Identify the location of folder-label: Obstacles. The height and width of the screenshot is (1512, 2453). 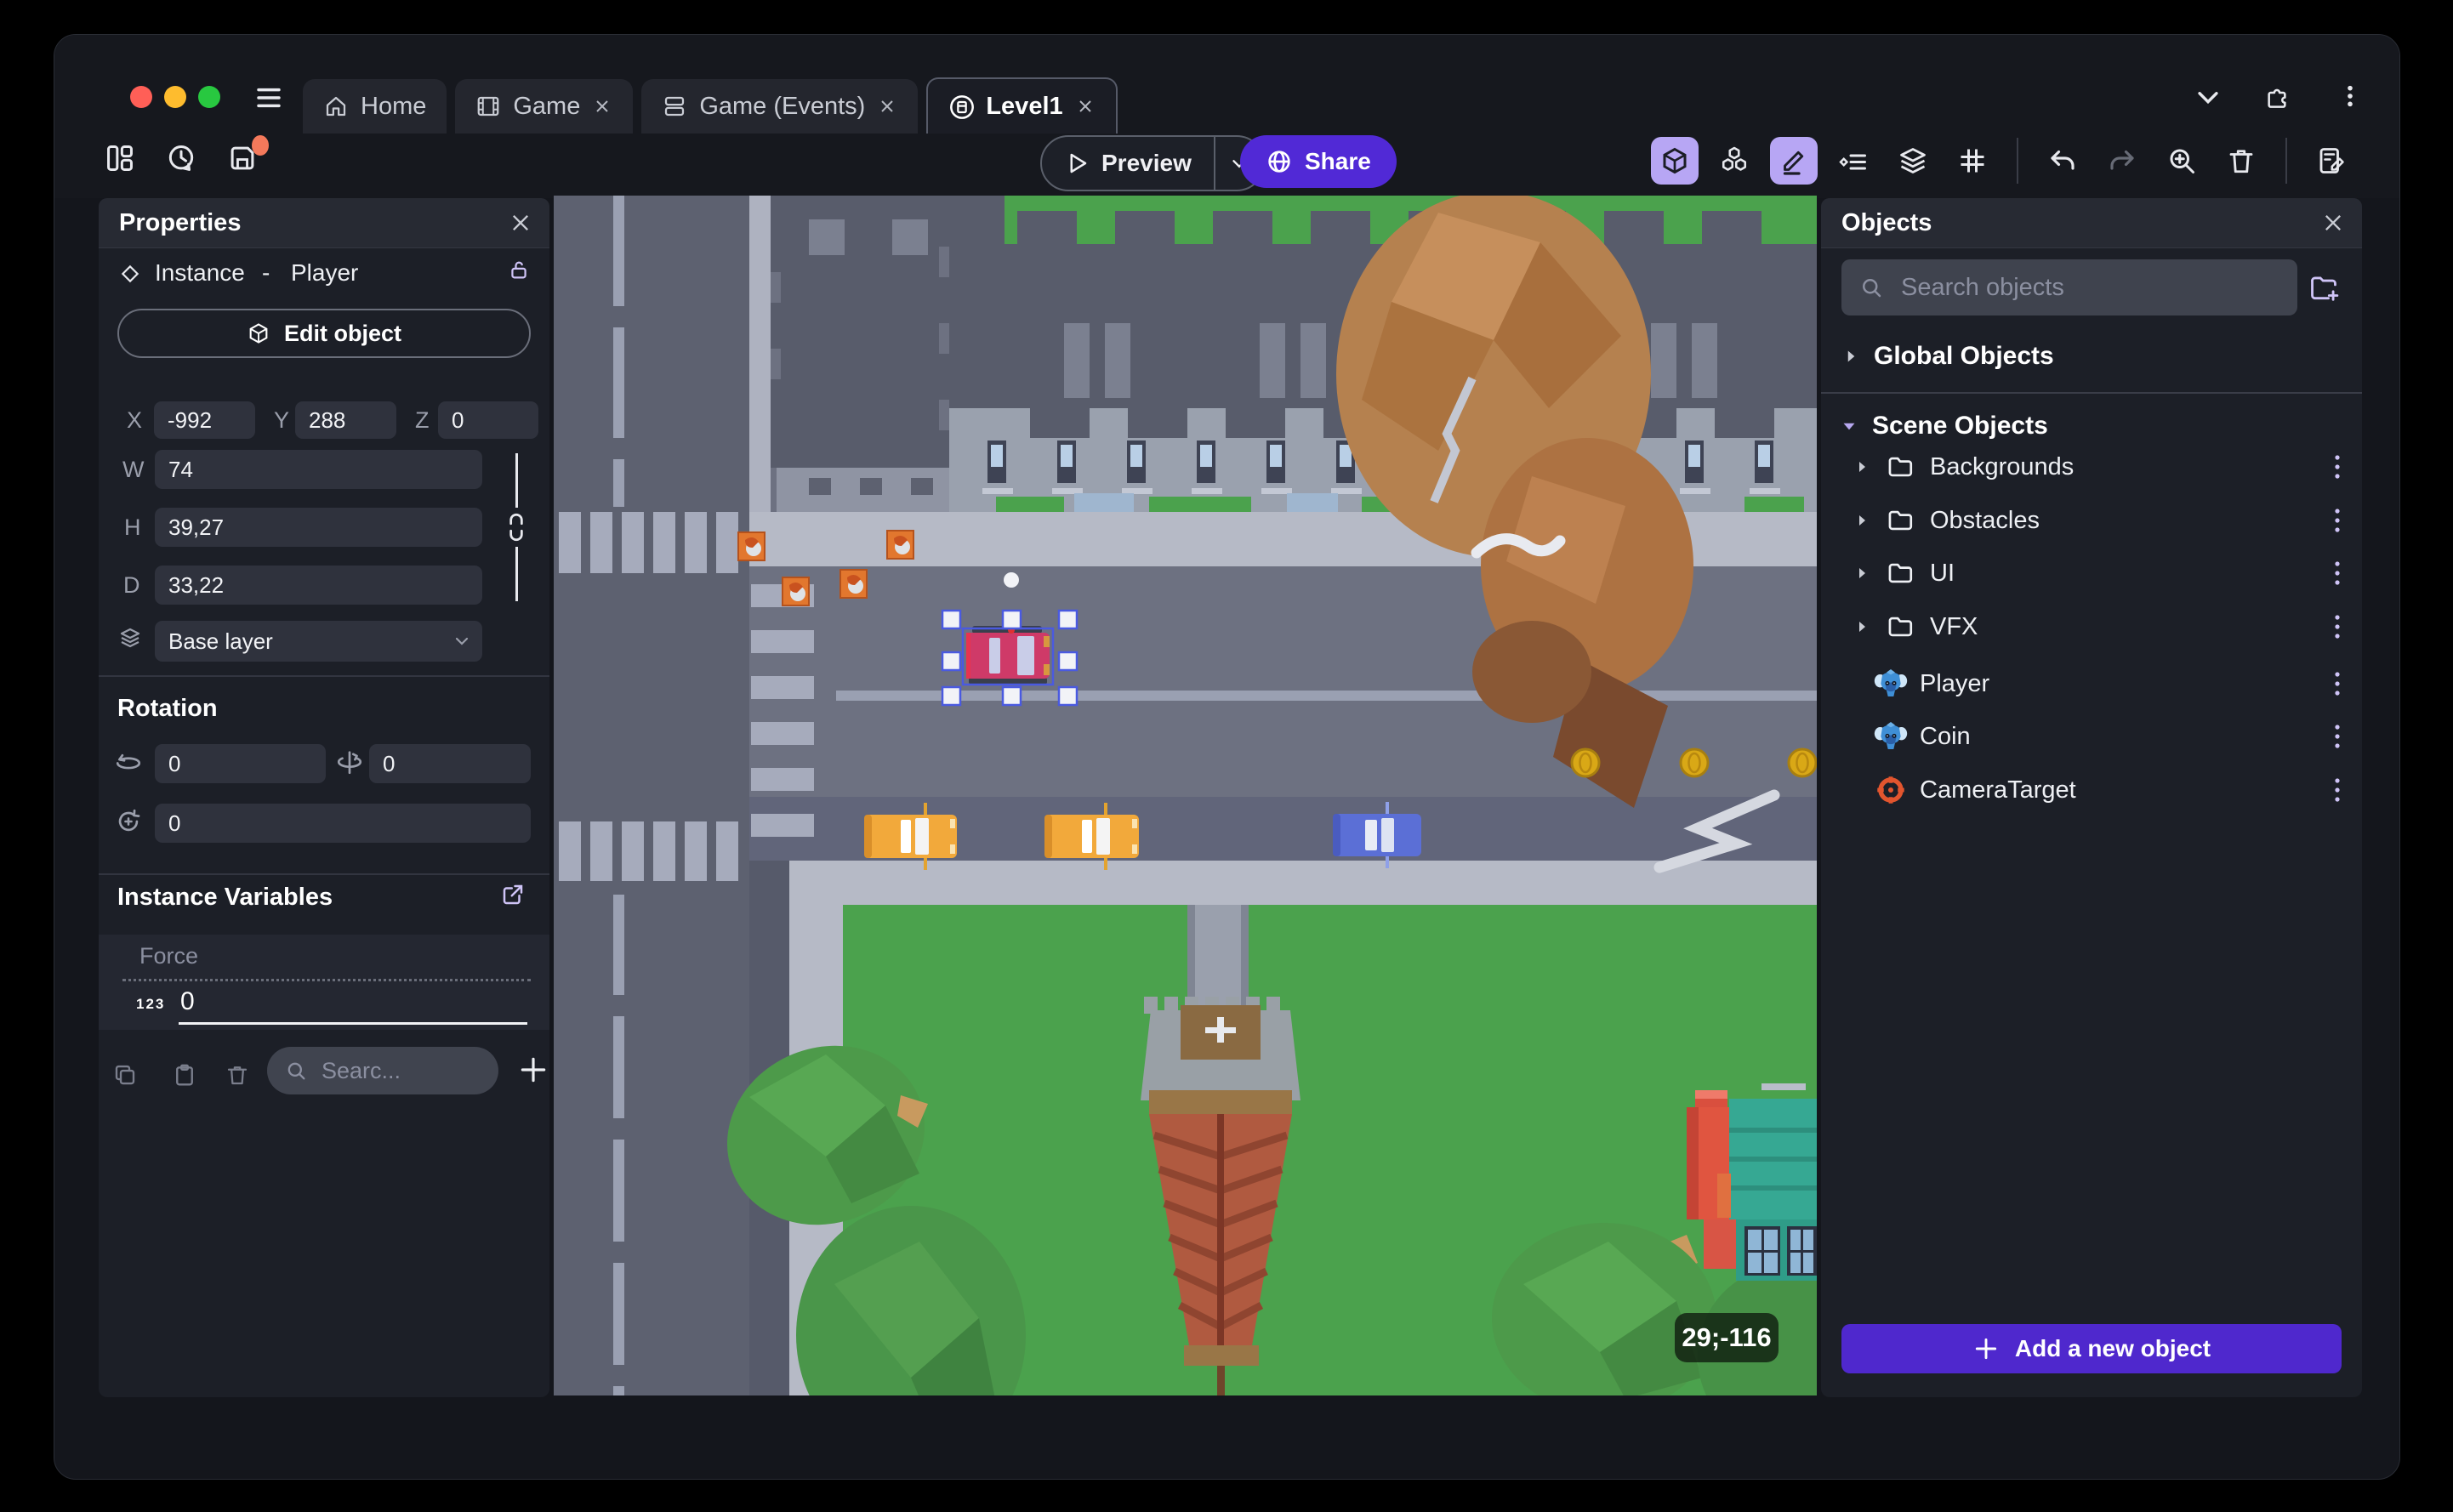
(1985, 520).